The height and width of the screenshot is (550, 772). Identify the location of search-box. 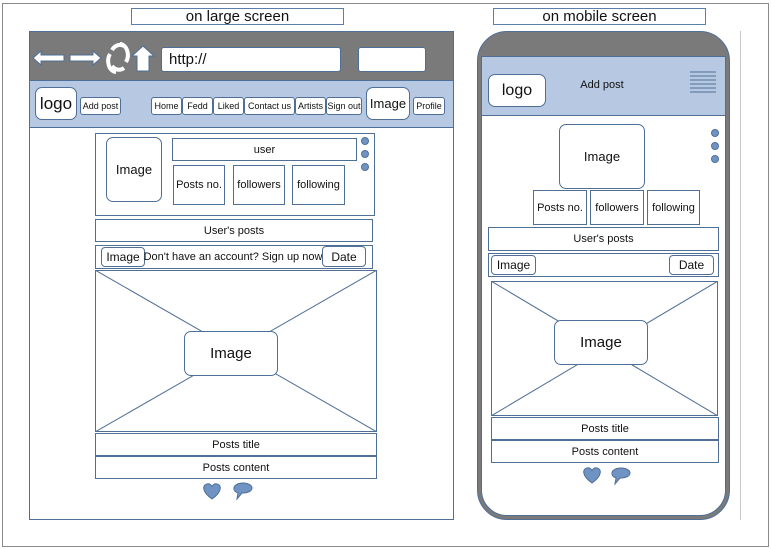
(392, 59).